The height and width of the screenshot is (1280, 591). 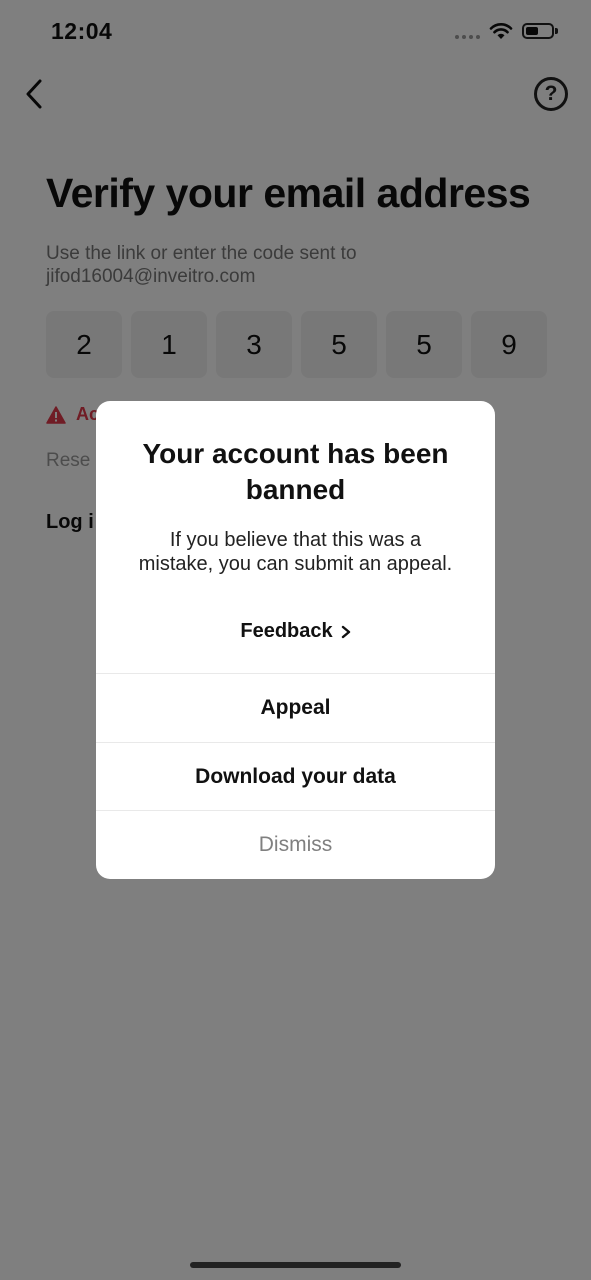 I want to click on appeal-button: Appeal, so click(x=295, y=707).